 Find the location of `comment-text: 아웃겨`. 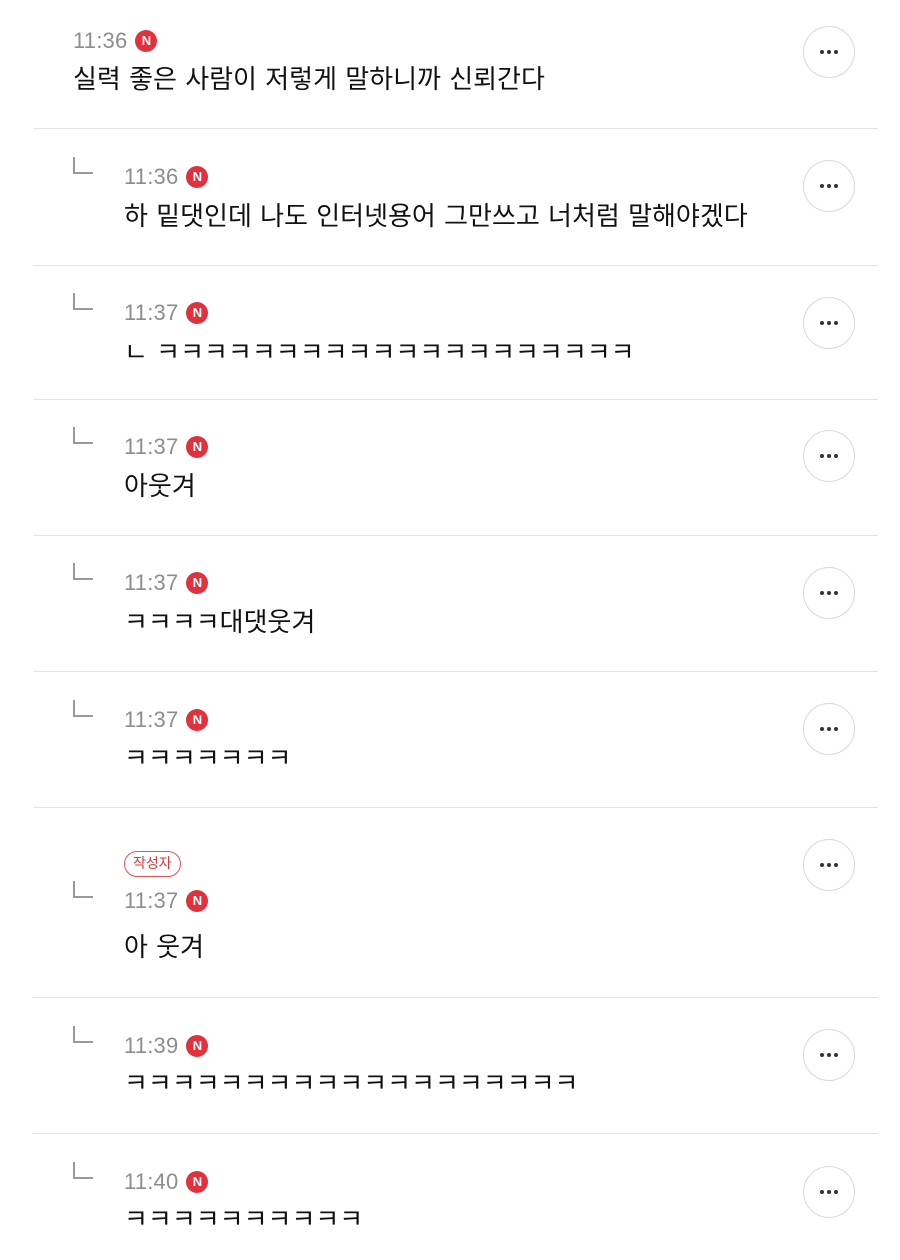

comment-text: 아웃겨 is located at coordinates (160, 487).